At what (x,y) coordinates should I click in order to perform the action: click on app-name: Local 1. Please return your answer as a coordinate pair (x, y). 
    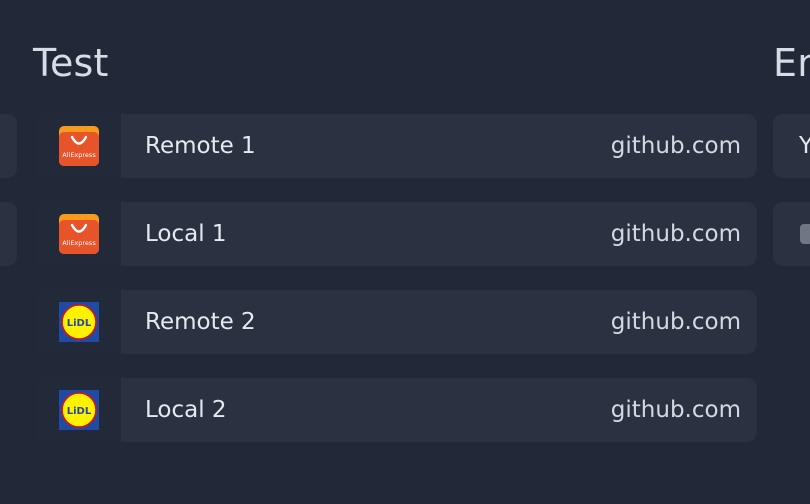
    Looking at the image, I should click on (186, 234).